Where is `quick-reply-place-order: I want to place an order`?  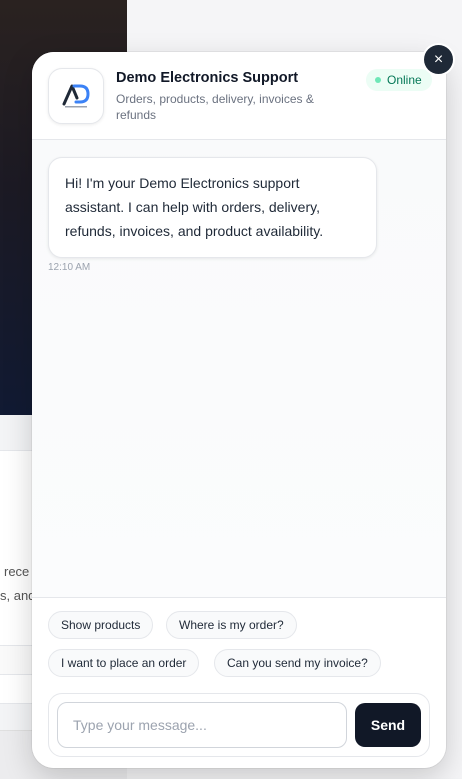
quick-reply-place-order: I want to place an order is located at coordinates (124, 663).